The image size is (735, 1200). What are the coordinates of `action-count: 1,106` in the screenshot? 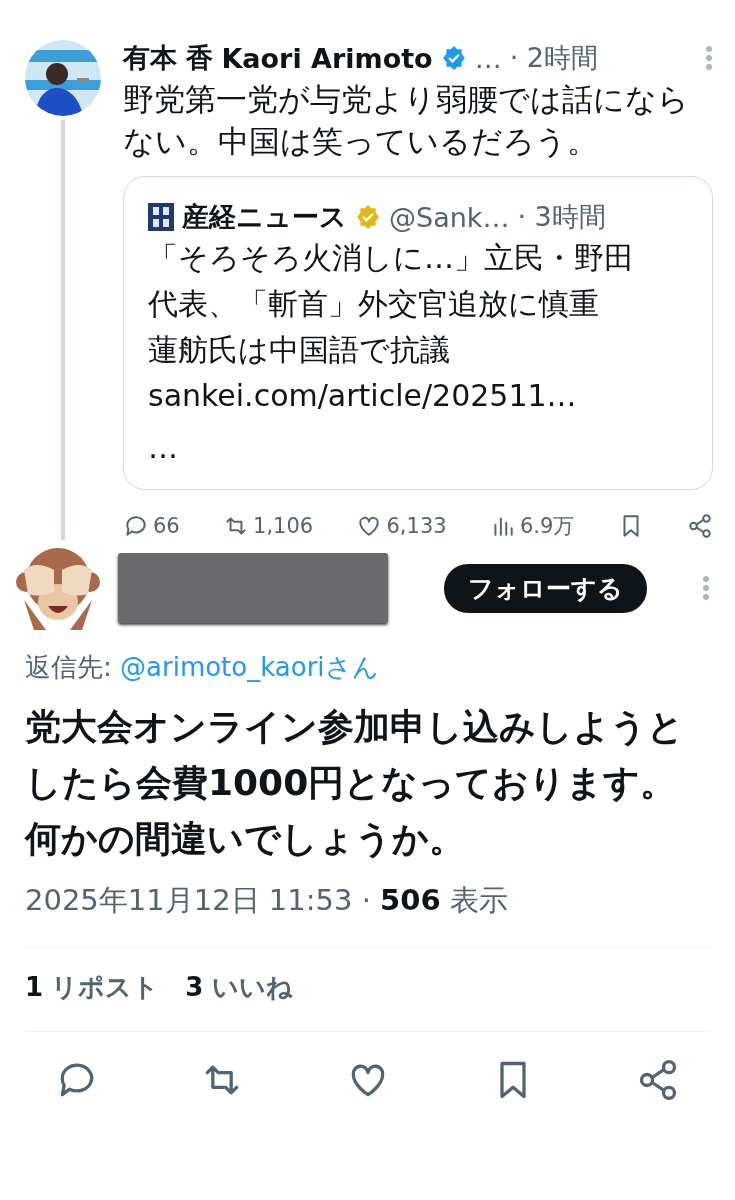 It's located at (283, 526).